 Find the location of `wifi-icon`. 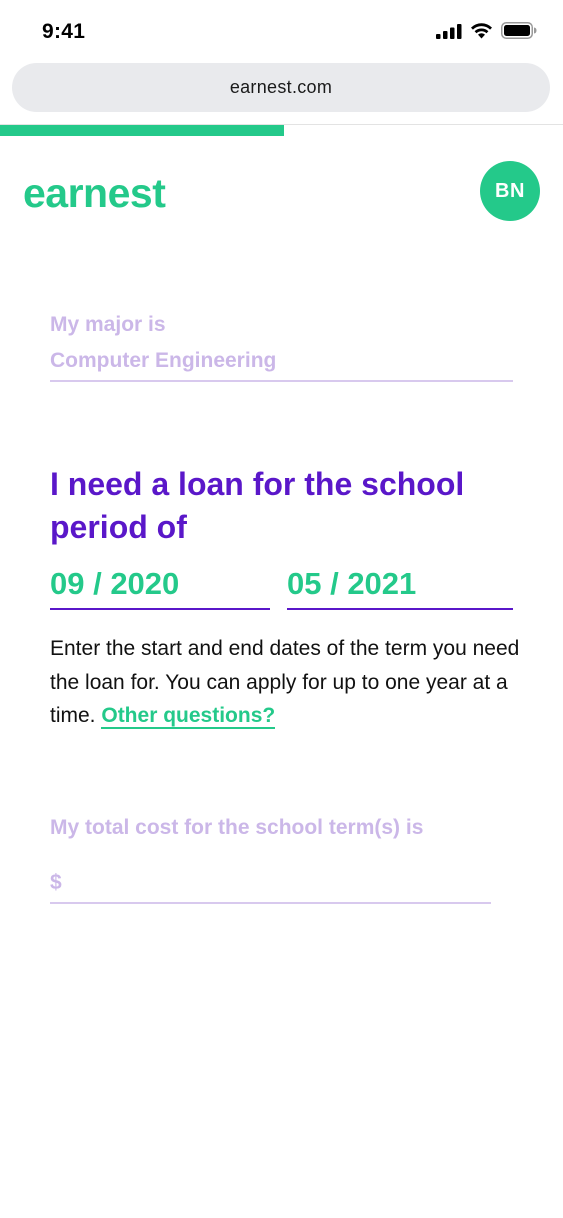

wifi-icon is located at coordinates (481, 31).